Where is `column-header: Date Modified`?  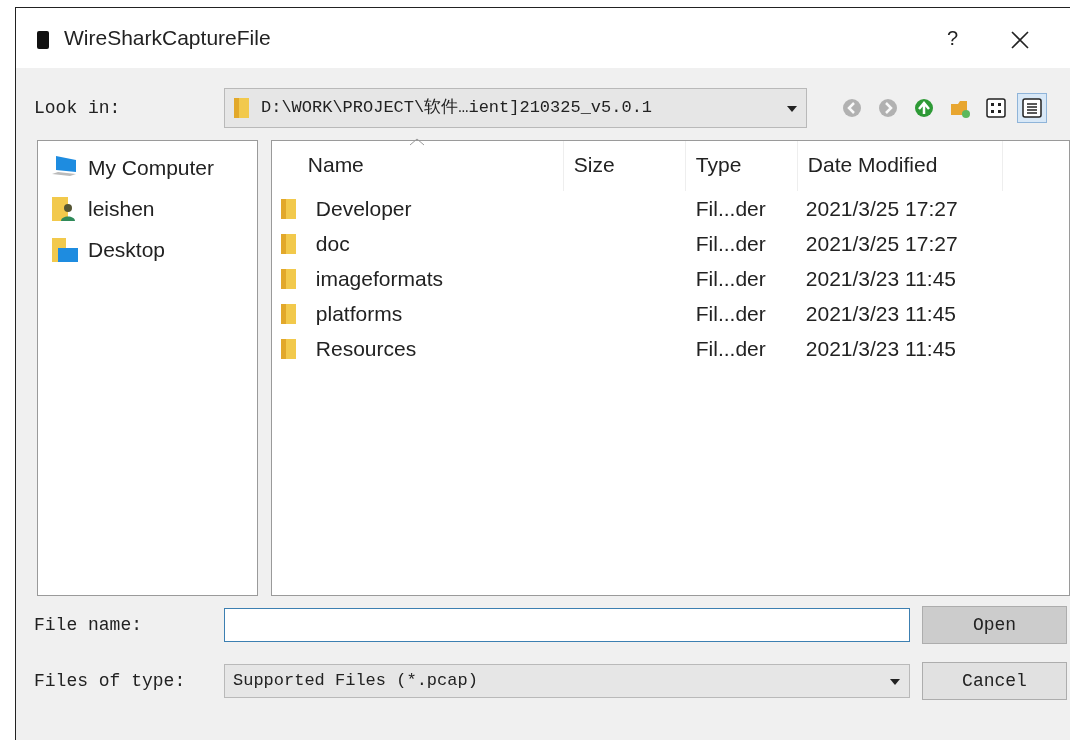 column-header: Date Modified is located at coordinates (900, 166).